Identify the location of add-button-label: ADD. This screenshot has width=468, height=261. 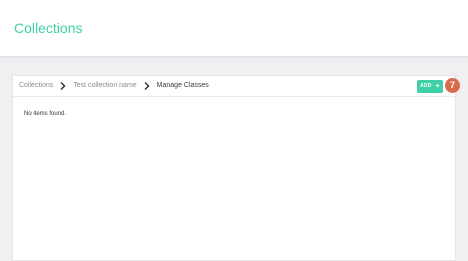
(426, 86).